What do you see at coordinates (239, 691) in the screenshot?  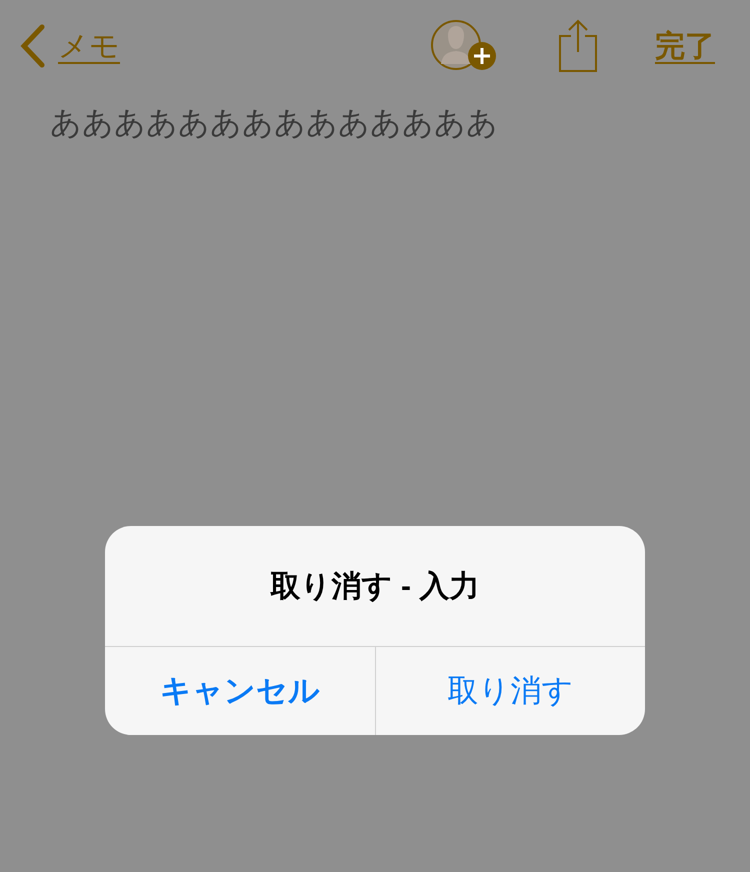 I see `cancel-button: キャンセル` at bounding box center [239, 691].